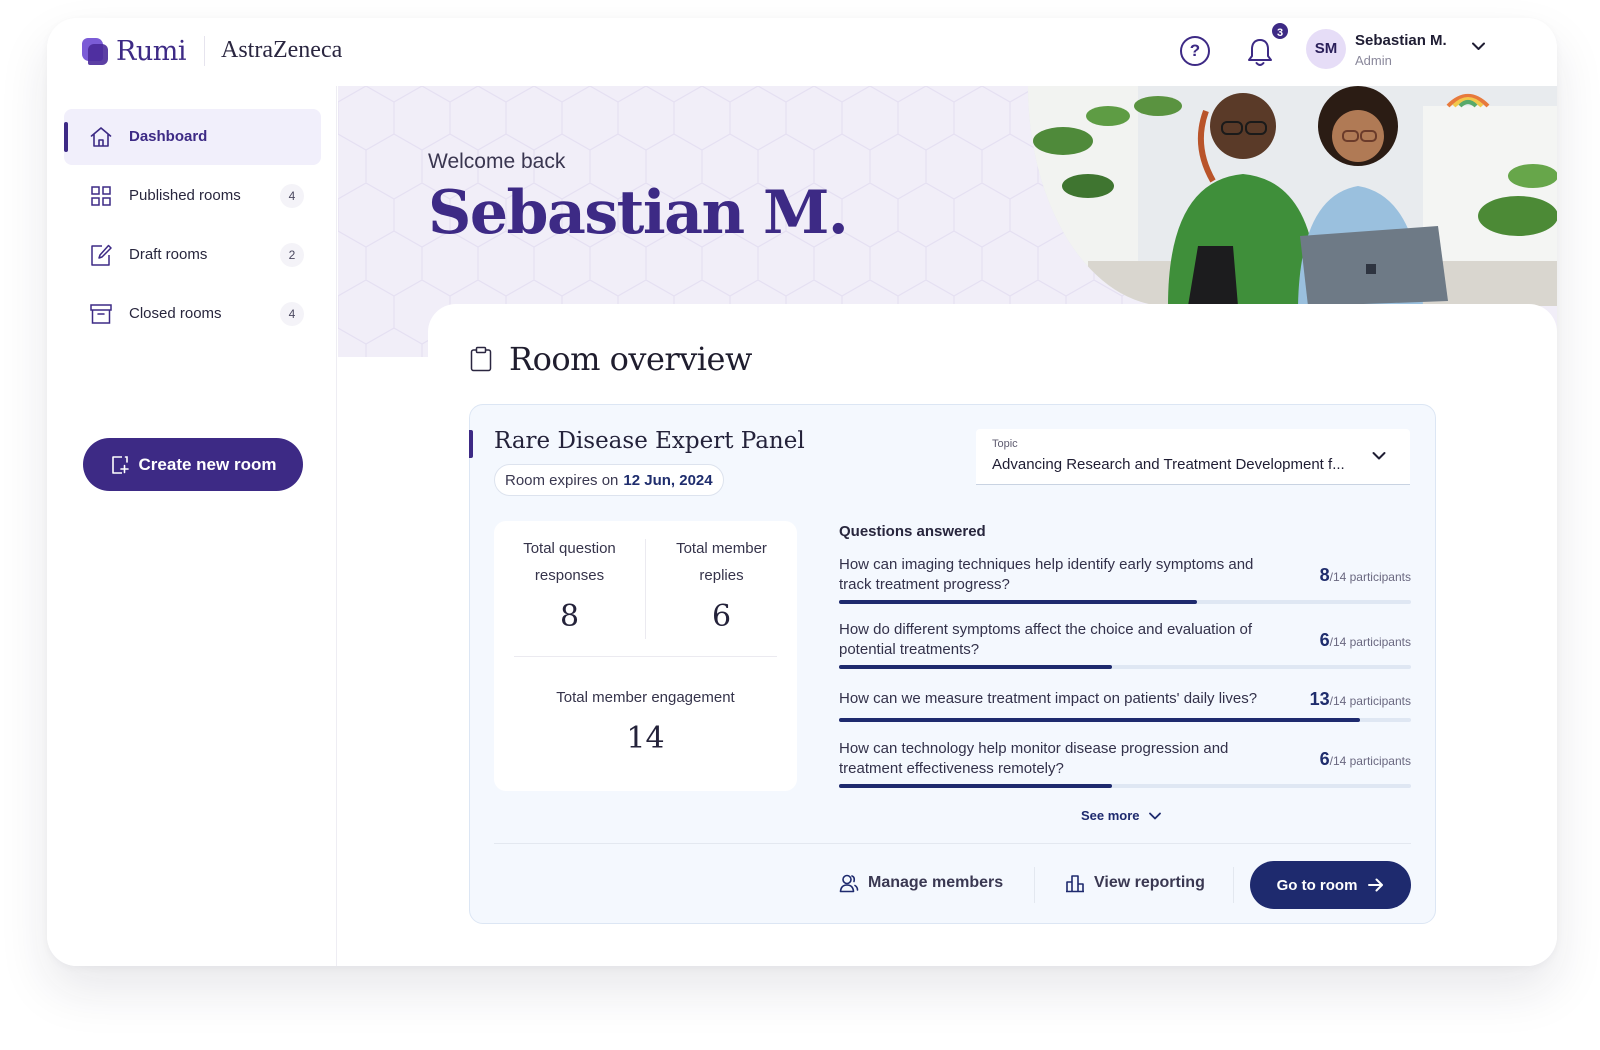  What do you see at coordinates (292, 255) in the screenshot?
I see `count-badge: 2` at bounding box center [292, 255].